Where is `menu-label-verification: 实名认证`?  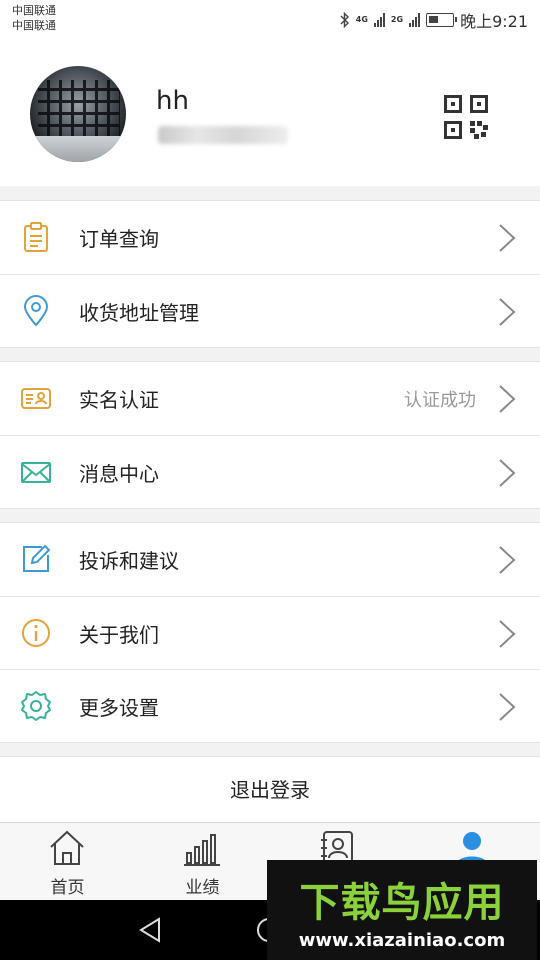 menu-label-verification: 实名认证 is located at coordinates (119, 400).